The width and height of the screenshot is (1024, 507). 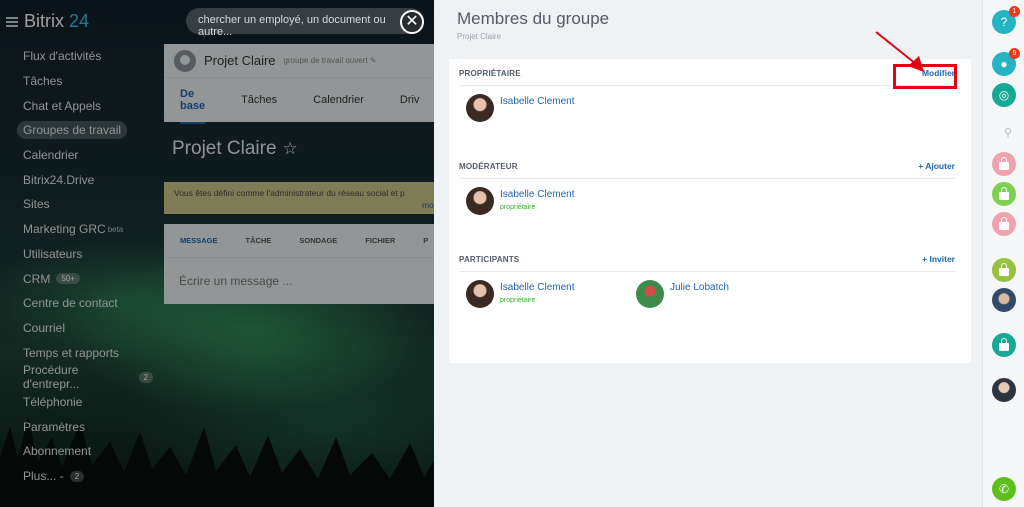 What do you see at coordinates (490, 73) in the screenshot?
I see `section-label: PROPRIÉTAIRE` at bounding box center [490, 73].